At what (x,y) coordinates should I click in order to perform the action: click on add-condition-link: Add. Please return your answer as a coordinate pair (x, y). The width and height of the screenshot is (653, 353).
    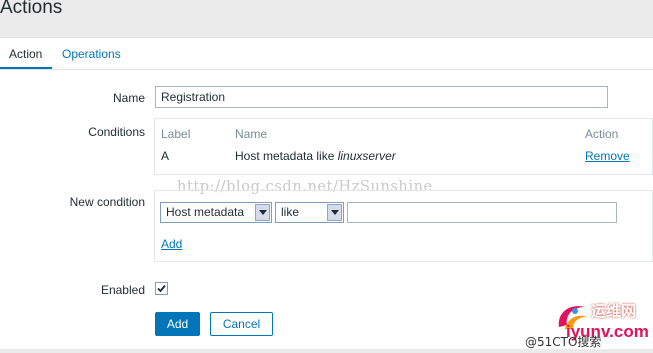
    Looking at the image, I should click on (171, 244).